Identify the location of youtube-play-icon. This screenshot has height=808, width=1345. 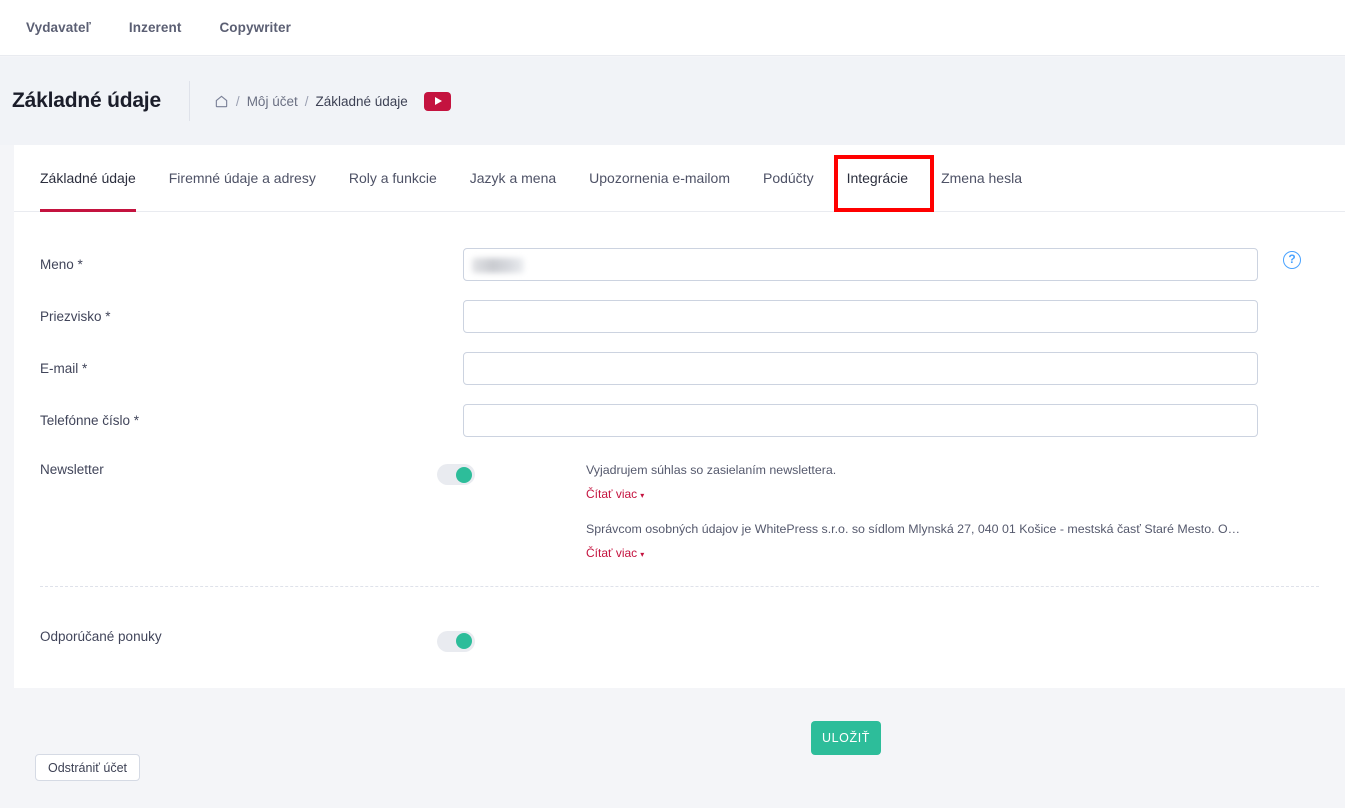
(437, 101).